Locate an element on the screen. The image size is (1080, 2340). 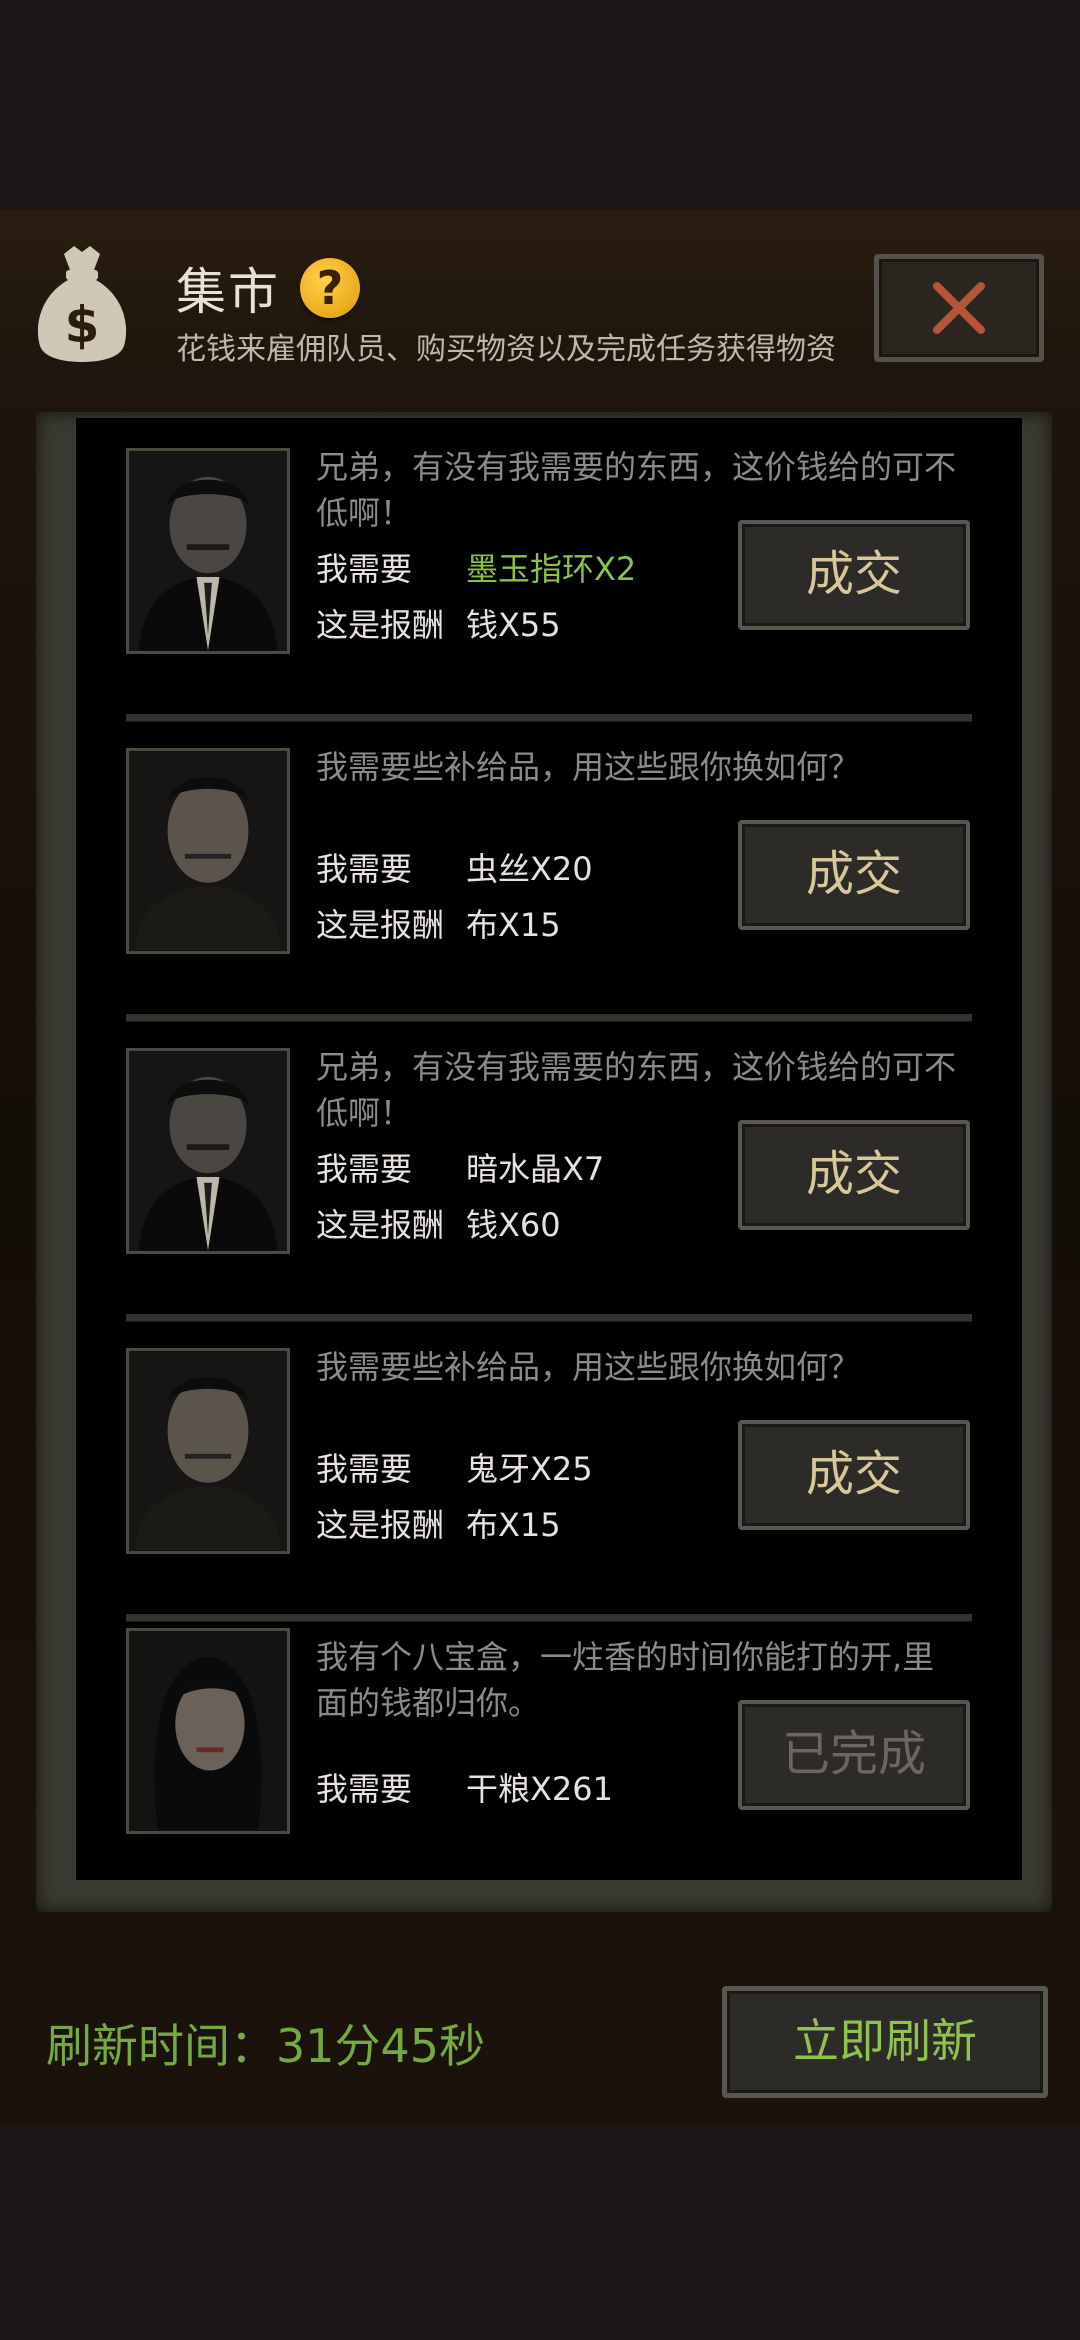
page-subtitle: 花钱来雇佣队员、购买物资以及完成任务获得物资 is located at coordinates (506, 349).